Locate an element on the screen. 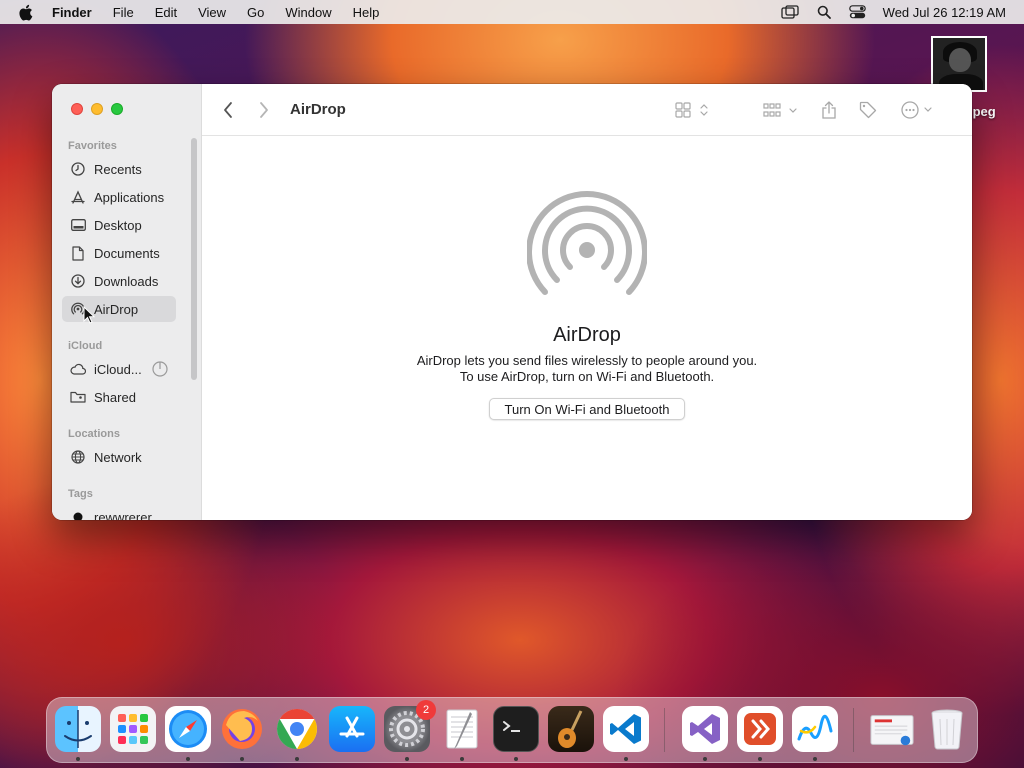 The width and height of the screenshot is (1024, 768). sidebar-item-applications: Applications is located at coordinates (119, 197).